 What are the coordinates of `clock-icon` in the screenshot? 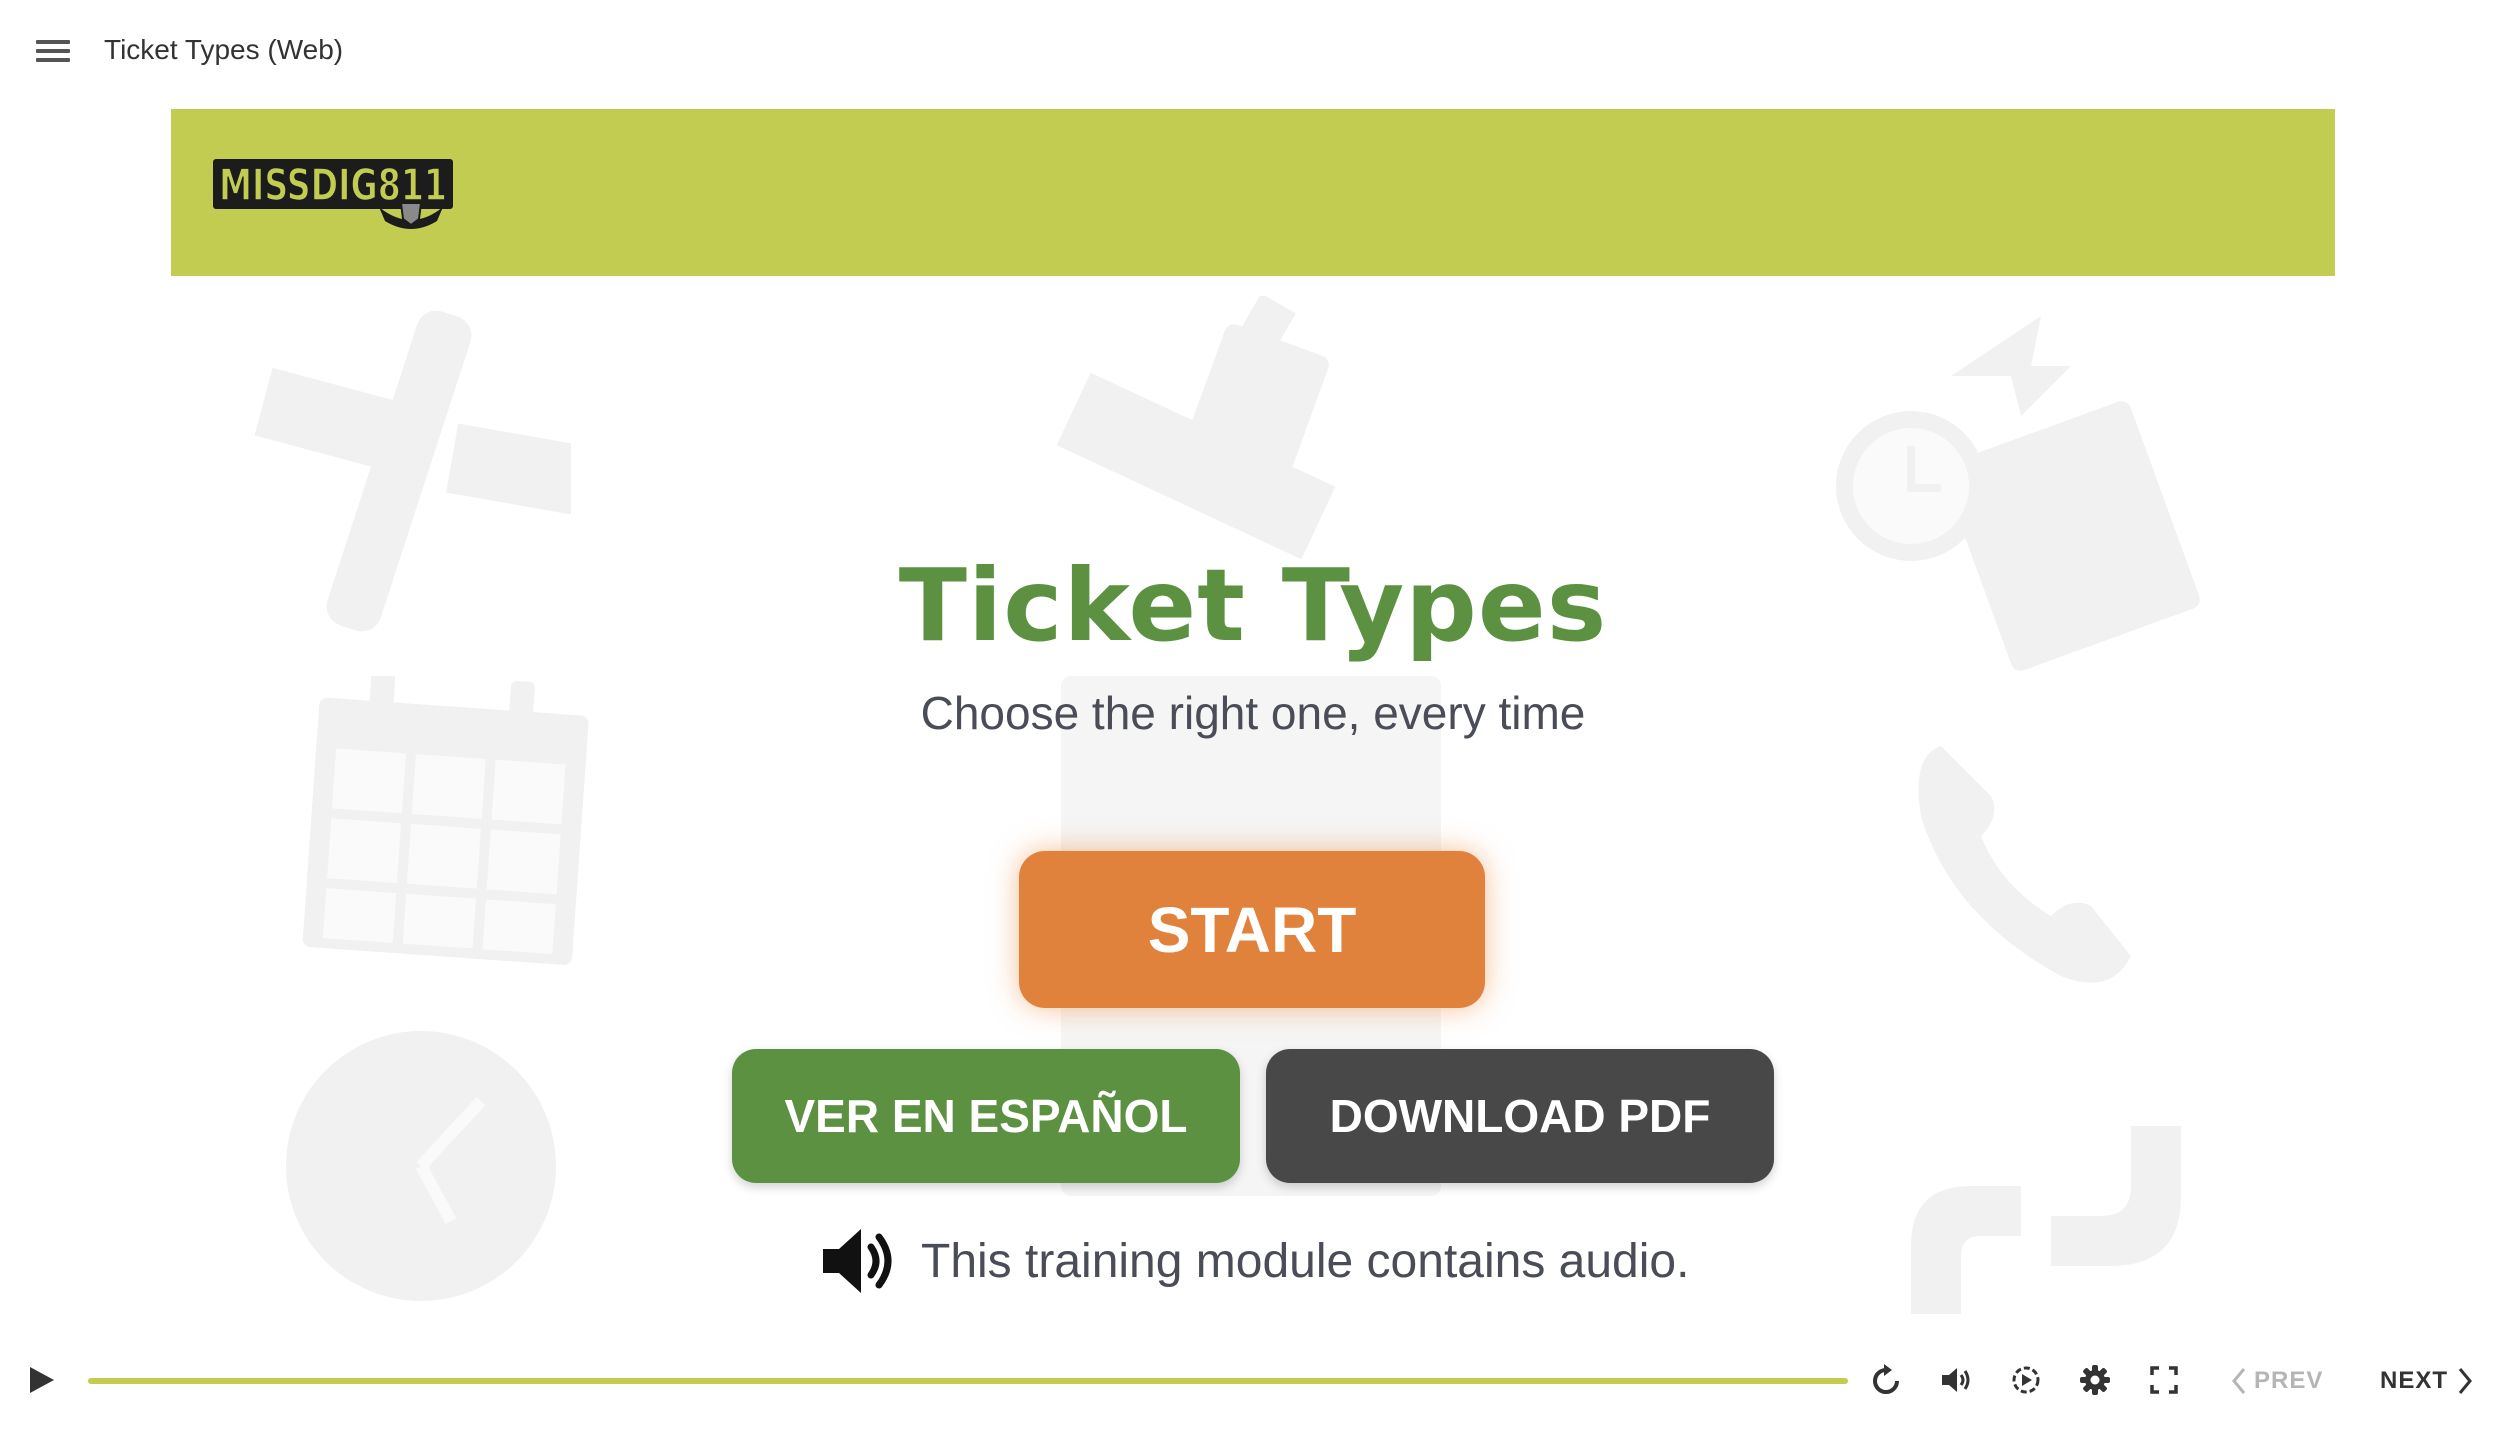 It's located at (421, 1166).